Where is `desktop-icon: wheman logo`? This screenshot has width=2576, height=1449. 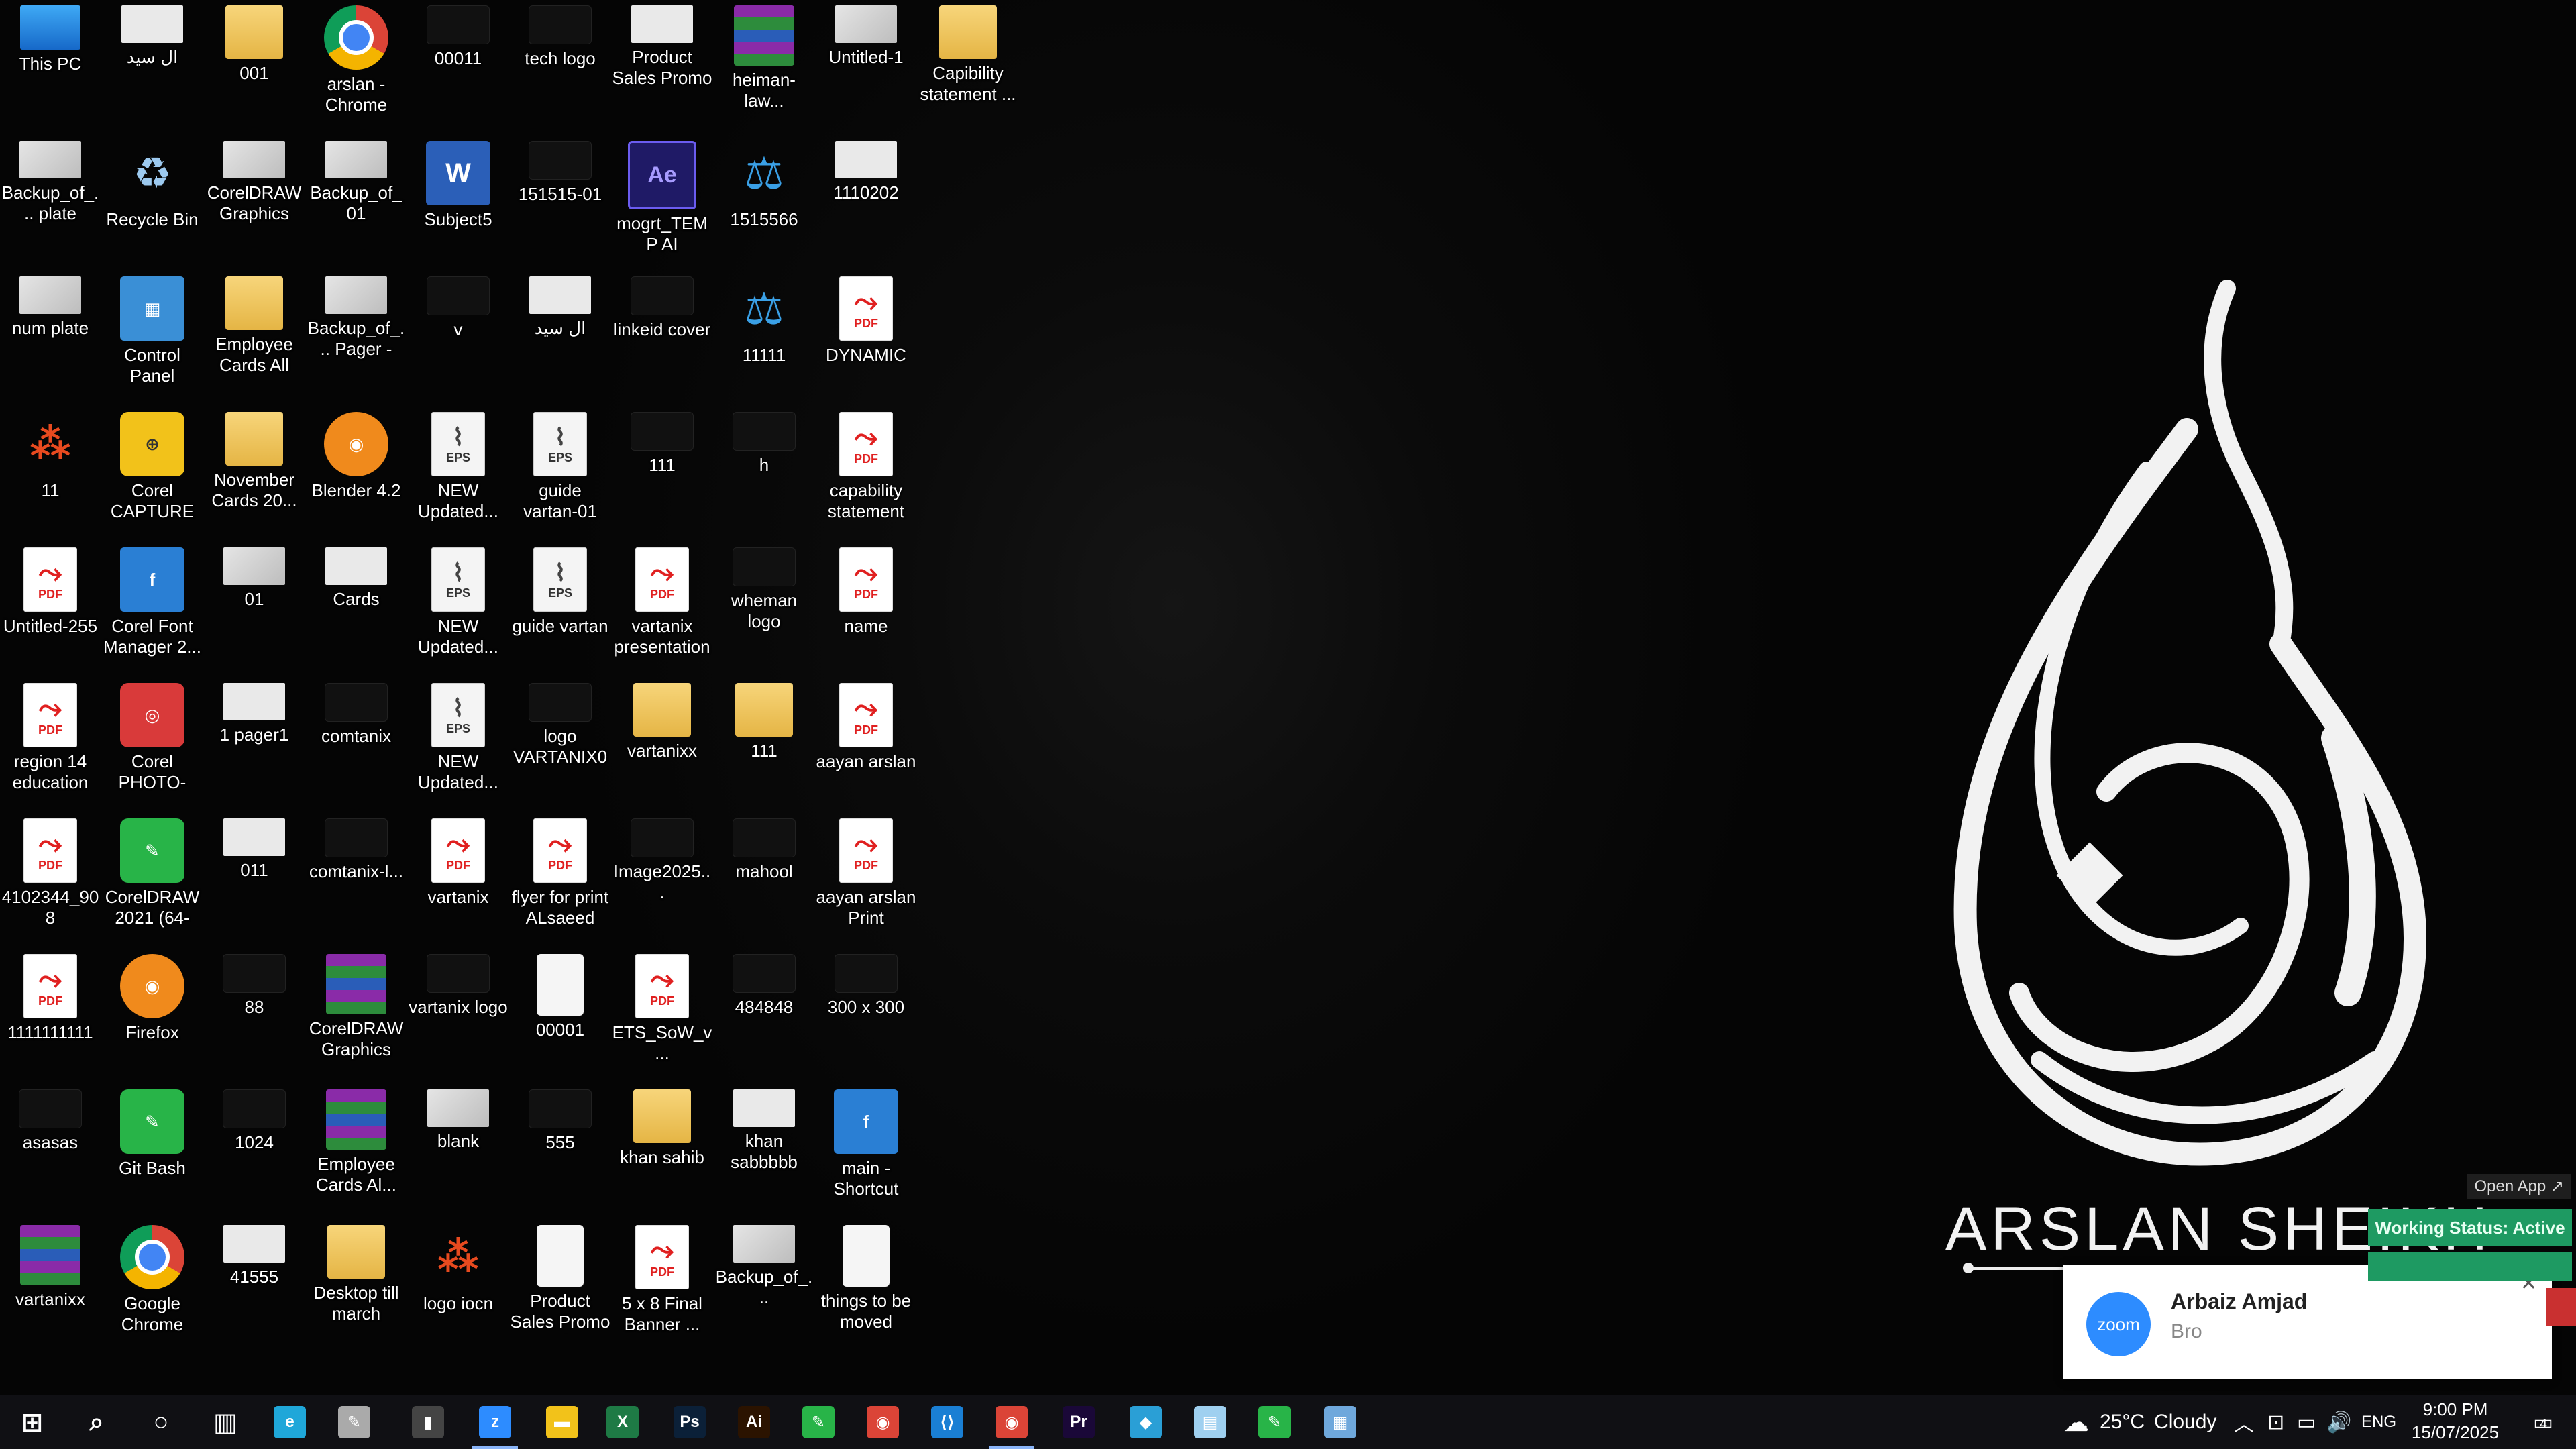
desktop-icon: wheman logo is located at coordinates (764, 608).